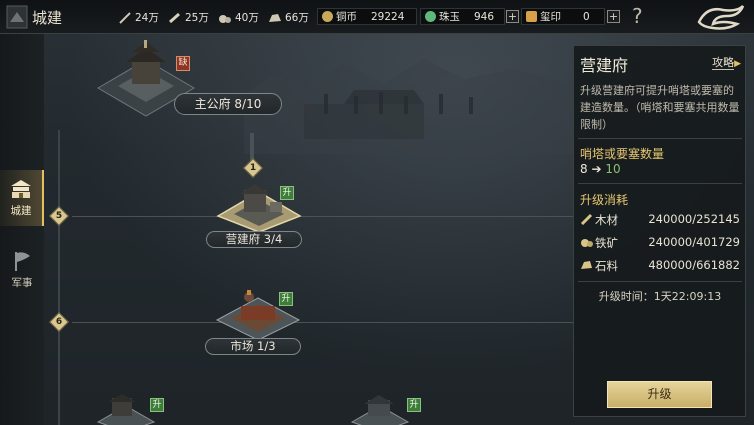 This screenshot has width=754, height=425. I want to click on cost-wood-value: 240000/252145, so click(694, 219).